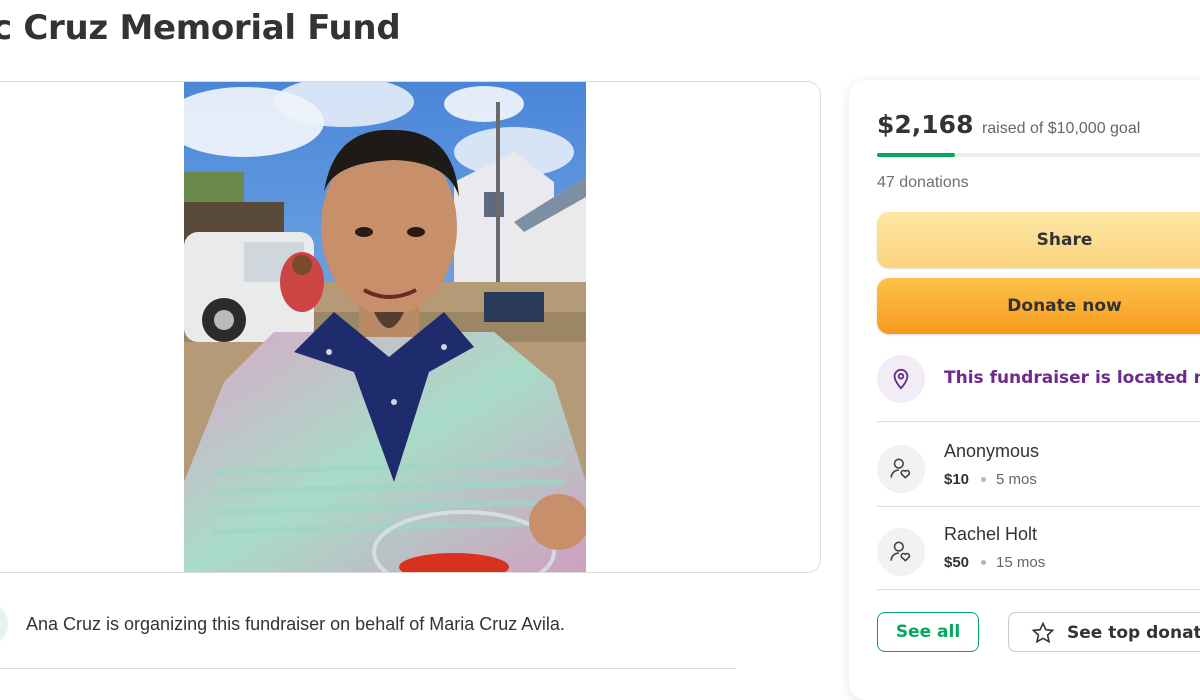 This screenshot has width=1200, height=700. Describe the element at coordinates (1072, 378) in the screenshot. I see `location-text: This fundraiser is located nea` at that location.